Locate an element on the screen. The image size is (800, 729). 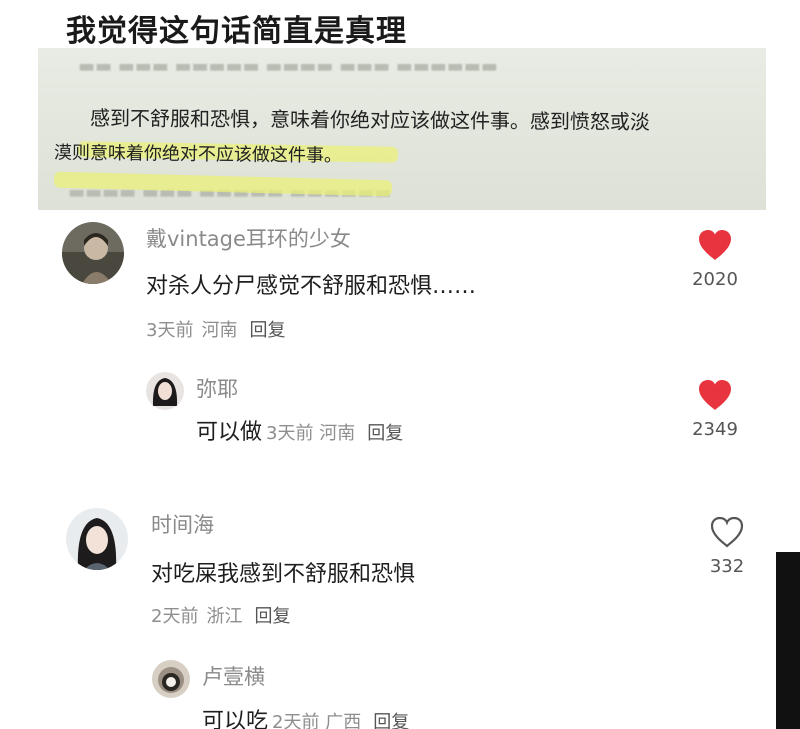
reply-content: 可以吃 is located at coordinates (235, 719).